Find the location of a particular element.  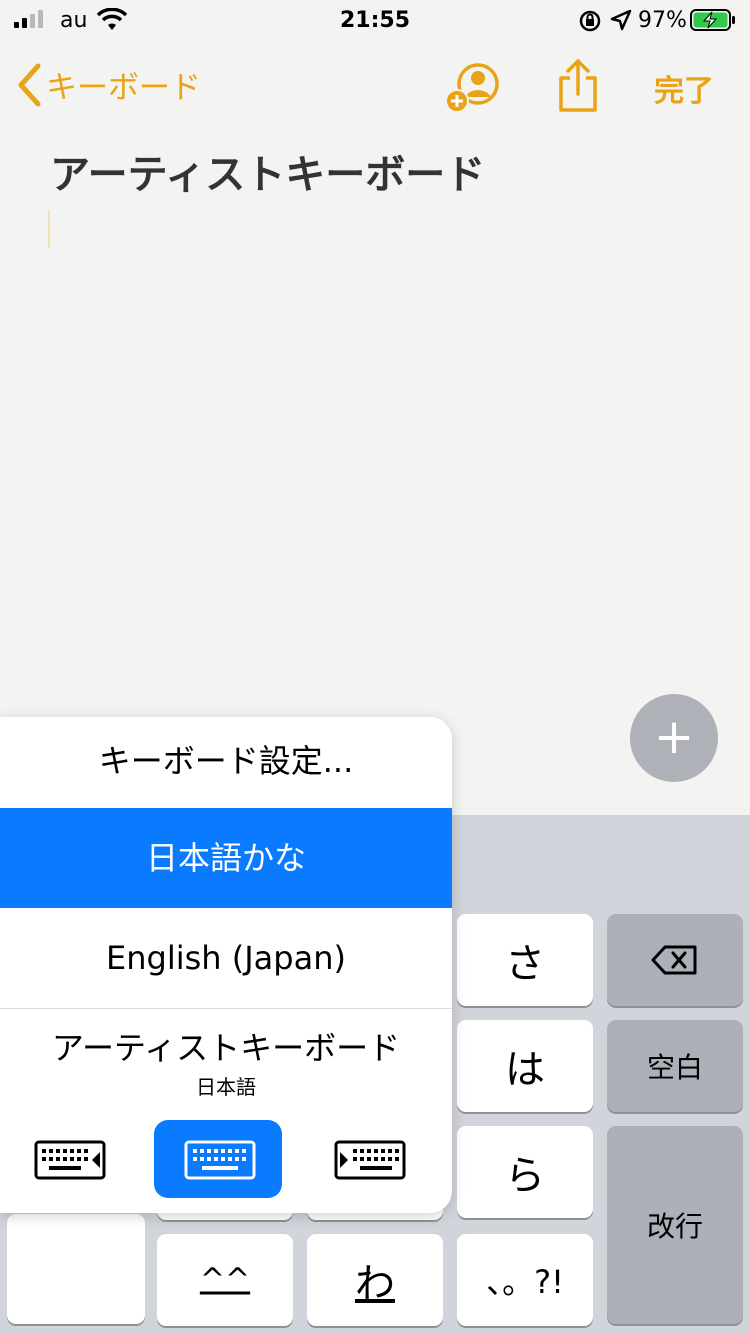

return-key-label: 改行 is located at coordinates (674, 1226).